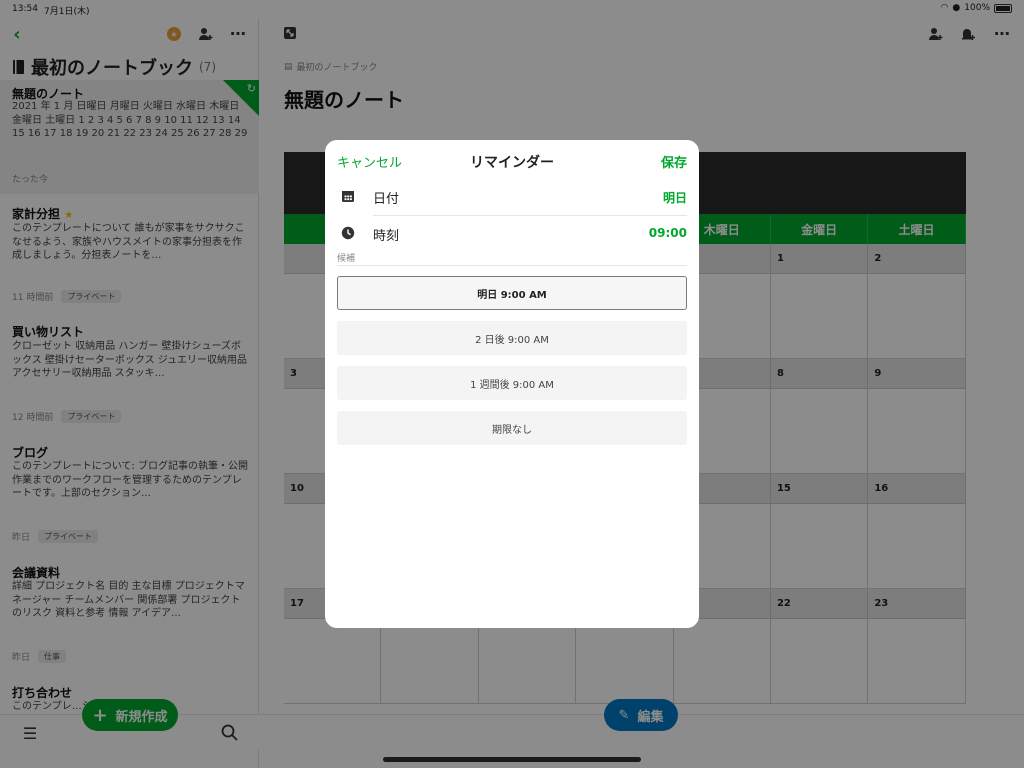 Image resolution: width=1024 pixels, height=768 pixels. What do you see at coordinates (348, 196) in the screenshot?
I see `calendar-icon` at bounding box center [348, 196].